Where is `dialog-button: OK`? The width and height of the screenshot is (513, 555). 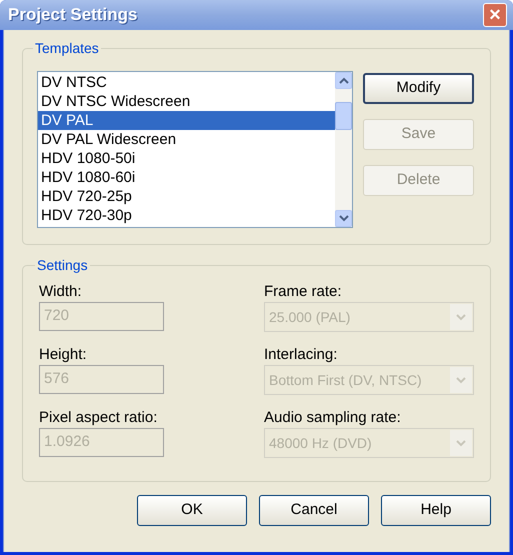 dialog-button: OK is located at coordinates (192, 510).